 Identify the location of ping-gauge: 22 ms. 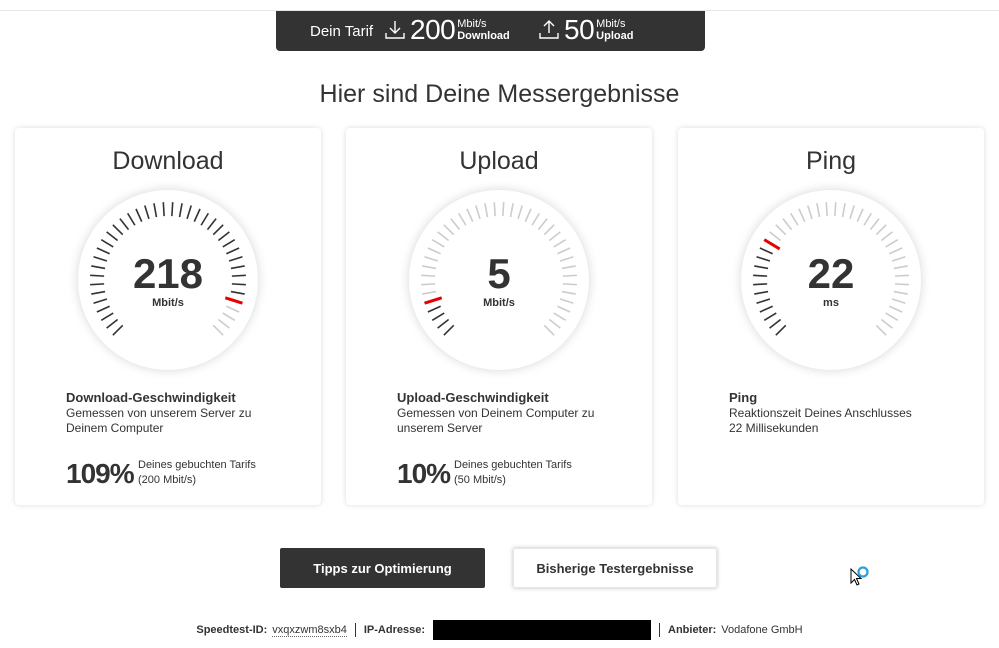
(831, 280).